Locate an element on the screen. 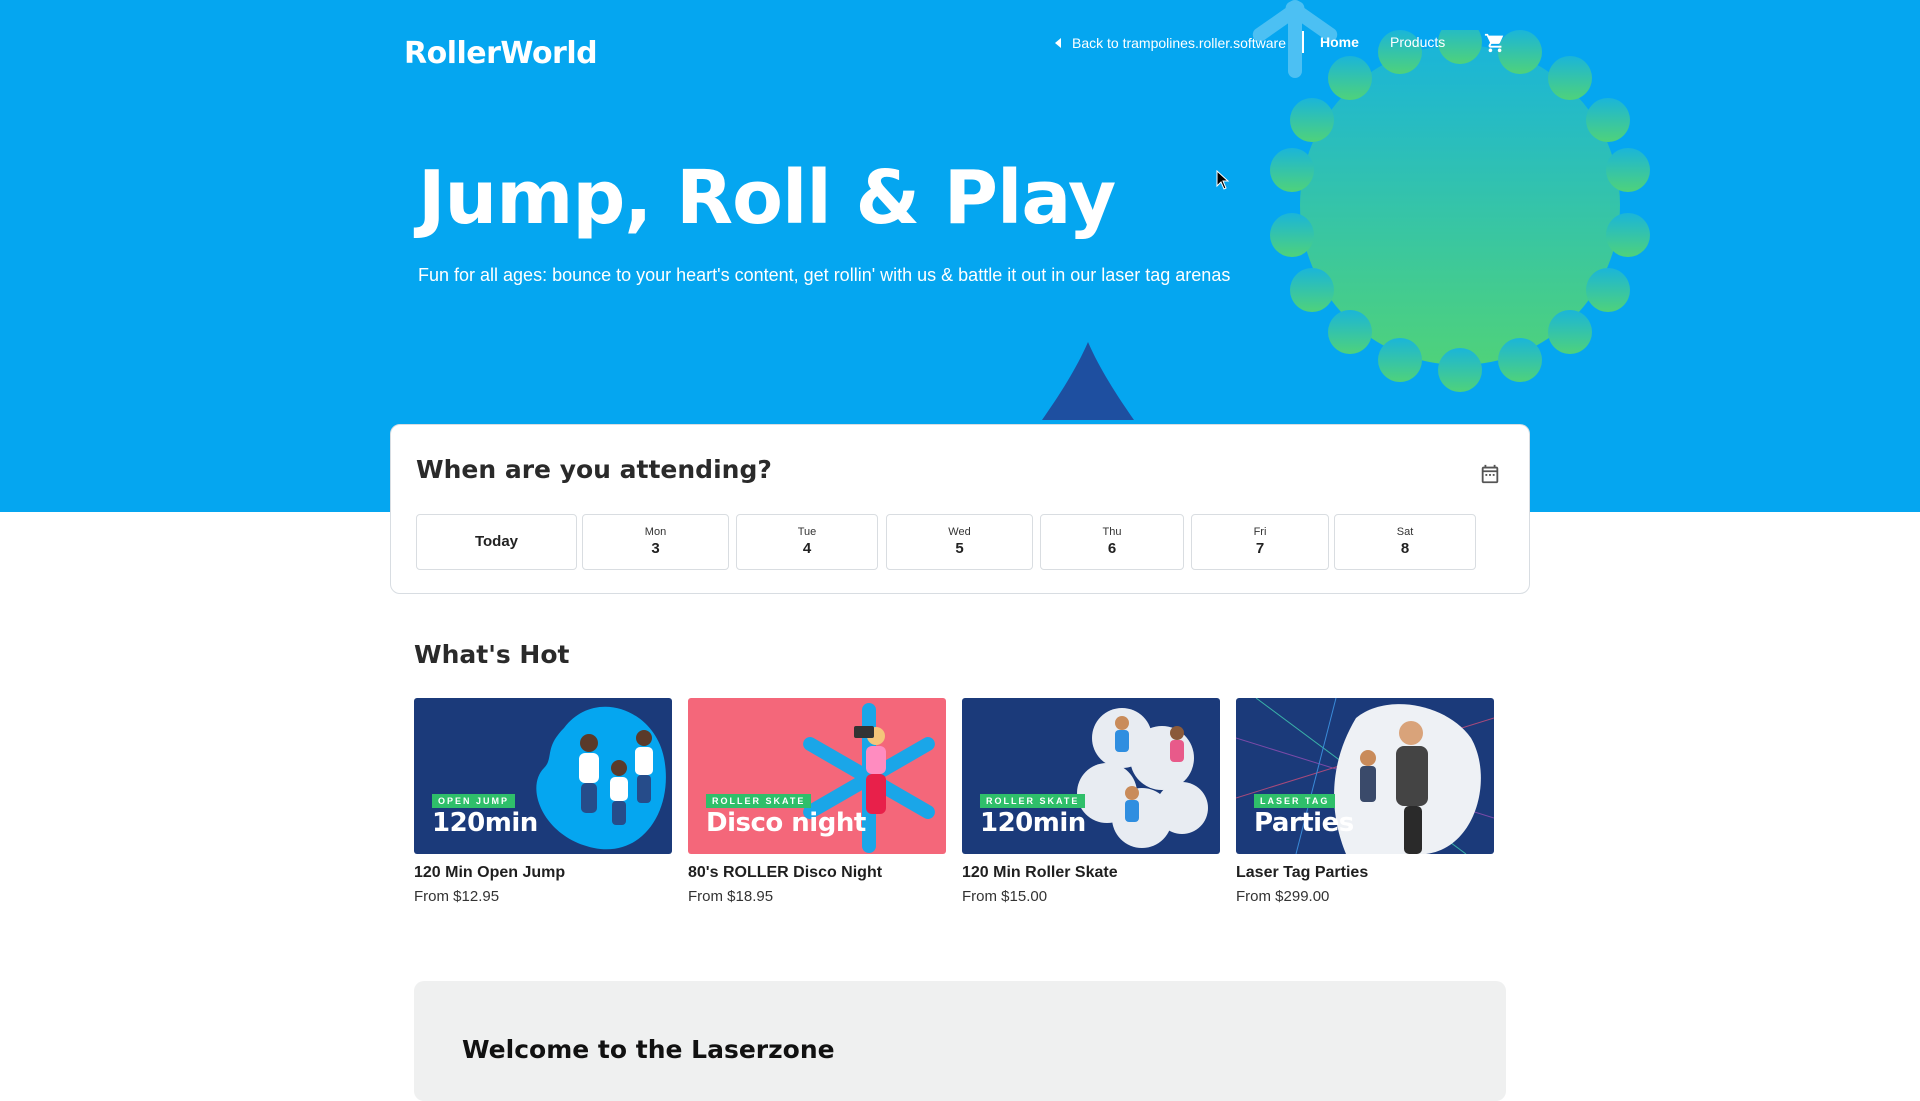 Image resolution: width=1920 pixels, height=1101 pixels. mouse-cursor-icon is located at coordinates (1223, 180).